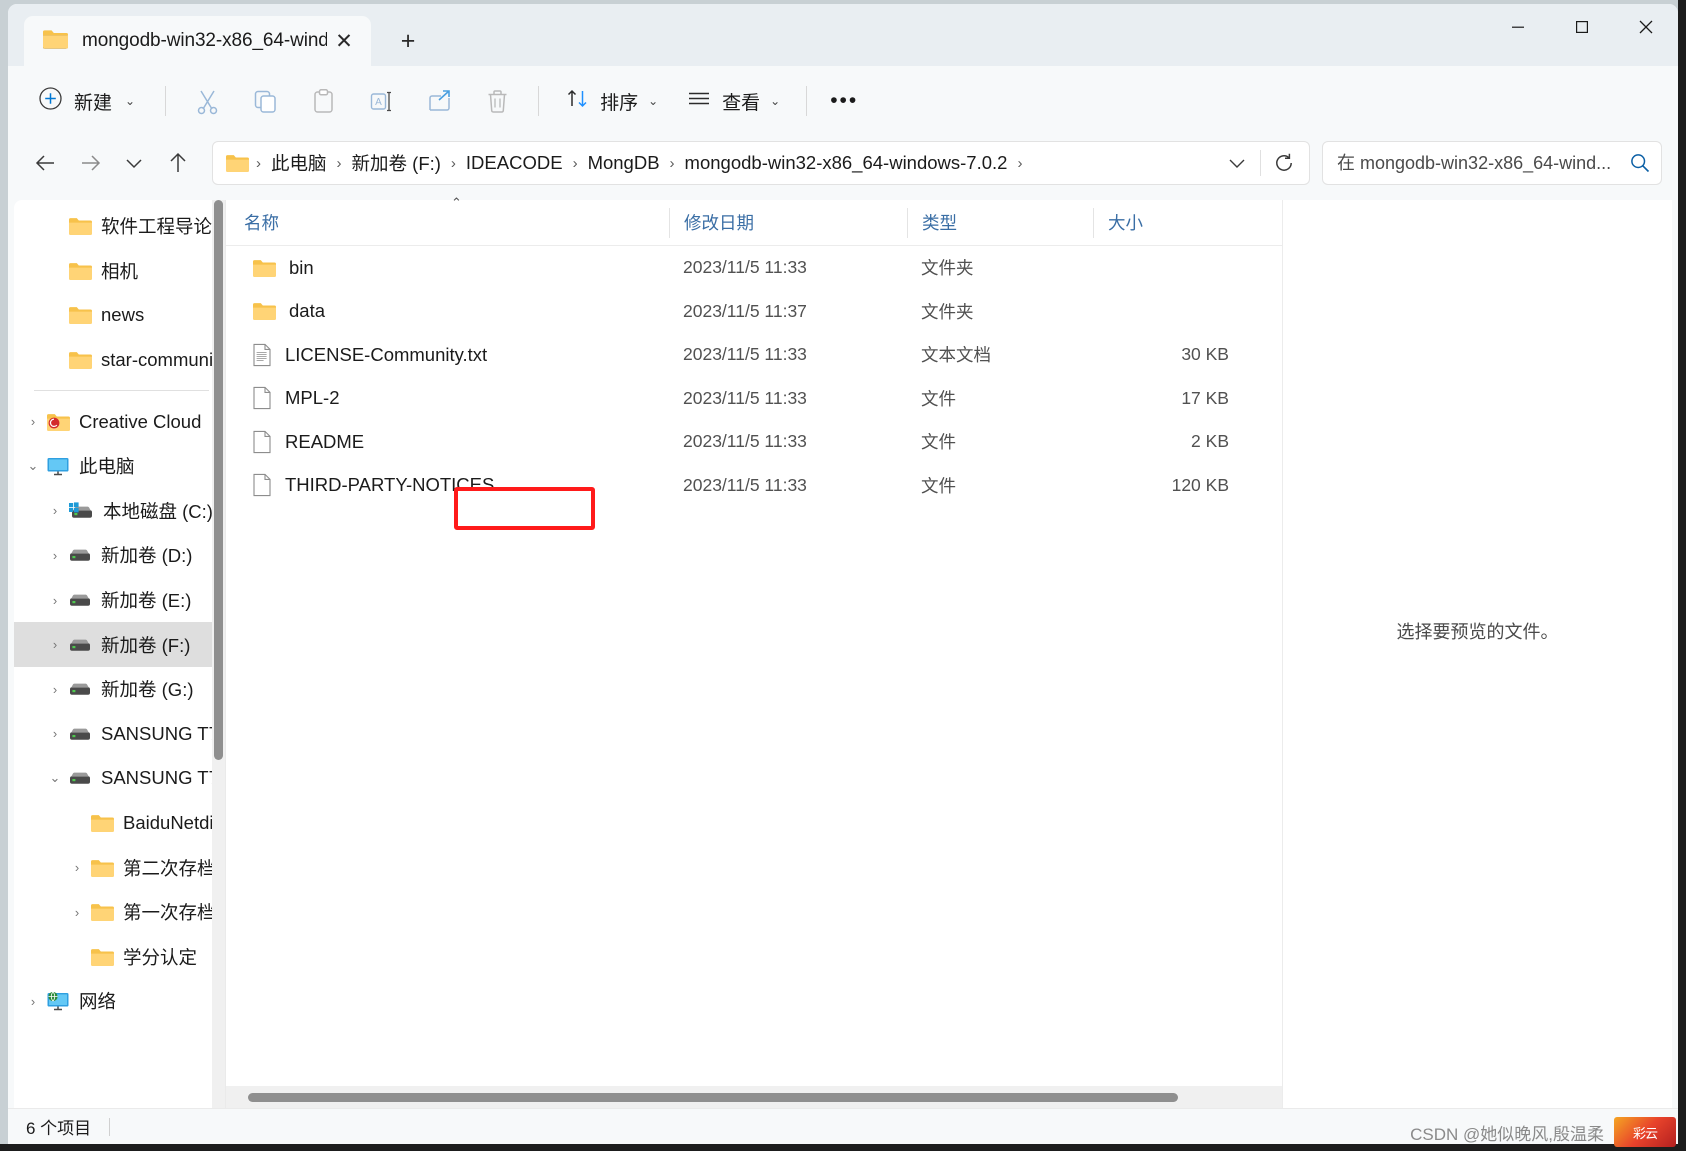 Image resolution: width=1686 pixels, height=1151 pixels. I want to click on refresh-button, so click(1284, 163).